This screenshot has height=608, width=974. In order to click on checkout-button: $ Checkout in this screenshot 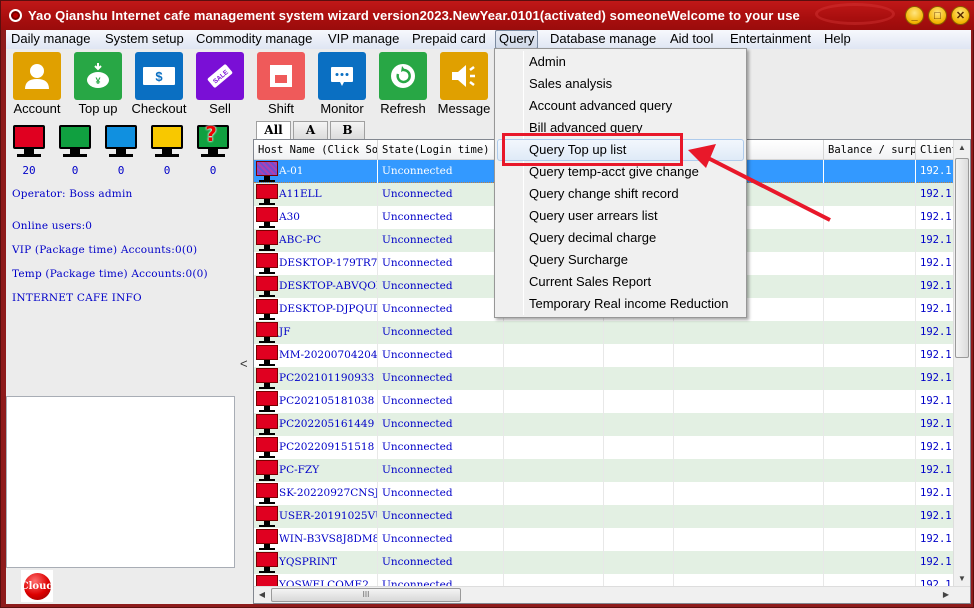, I will do `click(159, 85)`.